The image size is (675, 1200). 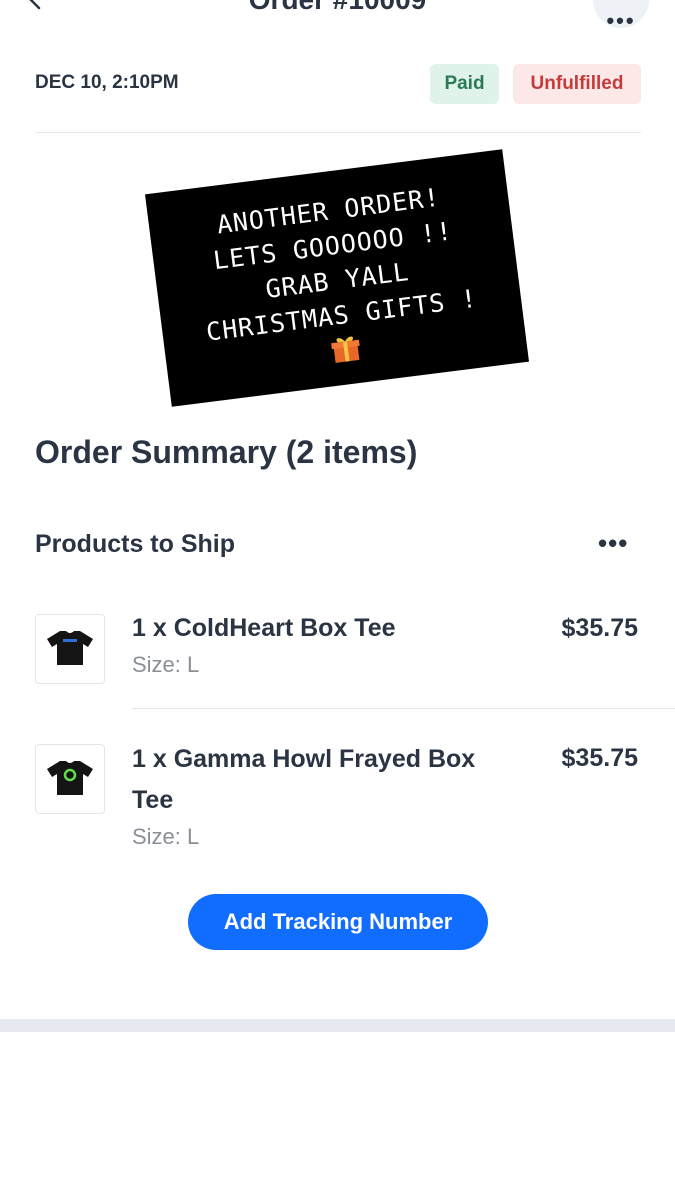 What do you see at coordinates (107, 82) in the screenshot?
I see `order-date: DEC 10, 2:10PM` at bounding box center [107, 82].